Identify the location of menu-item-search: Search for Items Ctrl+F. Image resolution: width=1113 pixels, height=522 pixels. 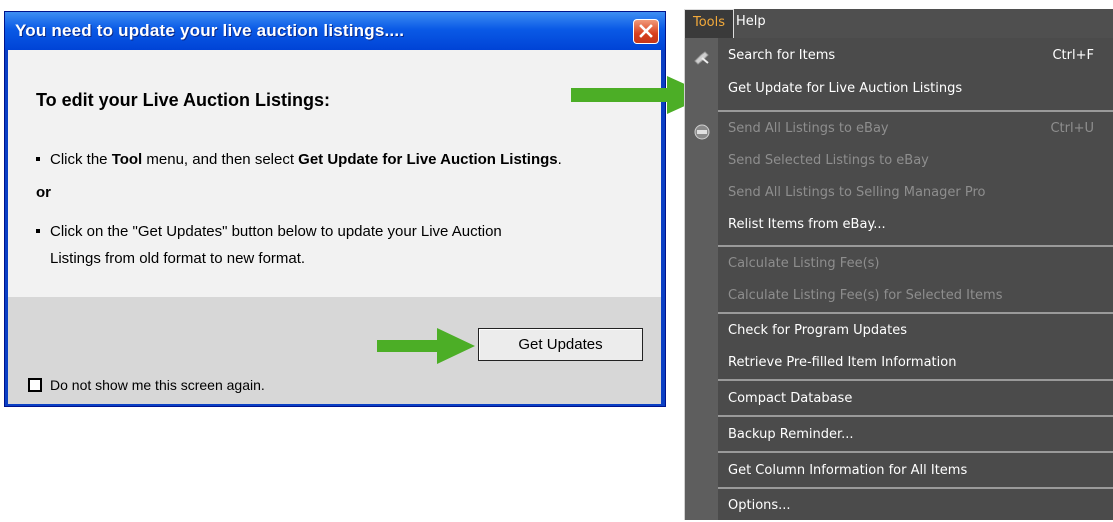
(915, 57).